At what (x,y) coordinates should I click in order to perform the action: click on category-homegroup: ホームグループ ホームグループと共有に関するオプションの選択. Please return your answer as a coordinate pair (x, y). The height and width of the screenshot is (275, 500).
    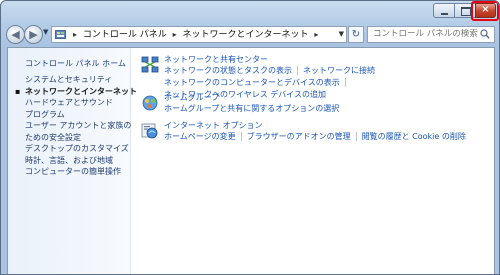
    Looking at the image, I should click on (316, 106).